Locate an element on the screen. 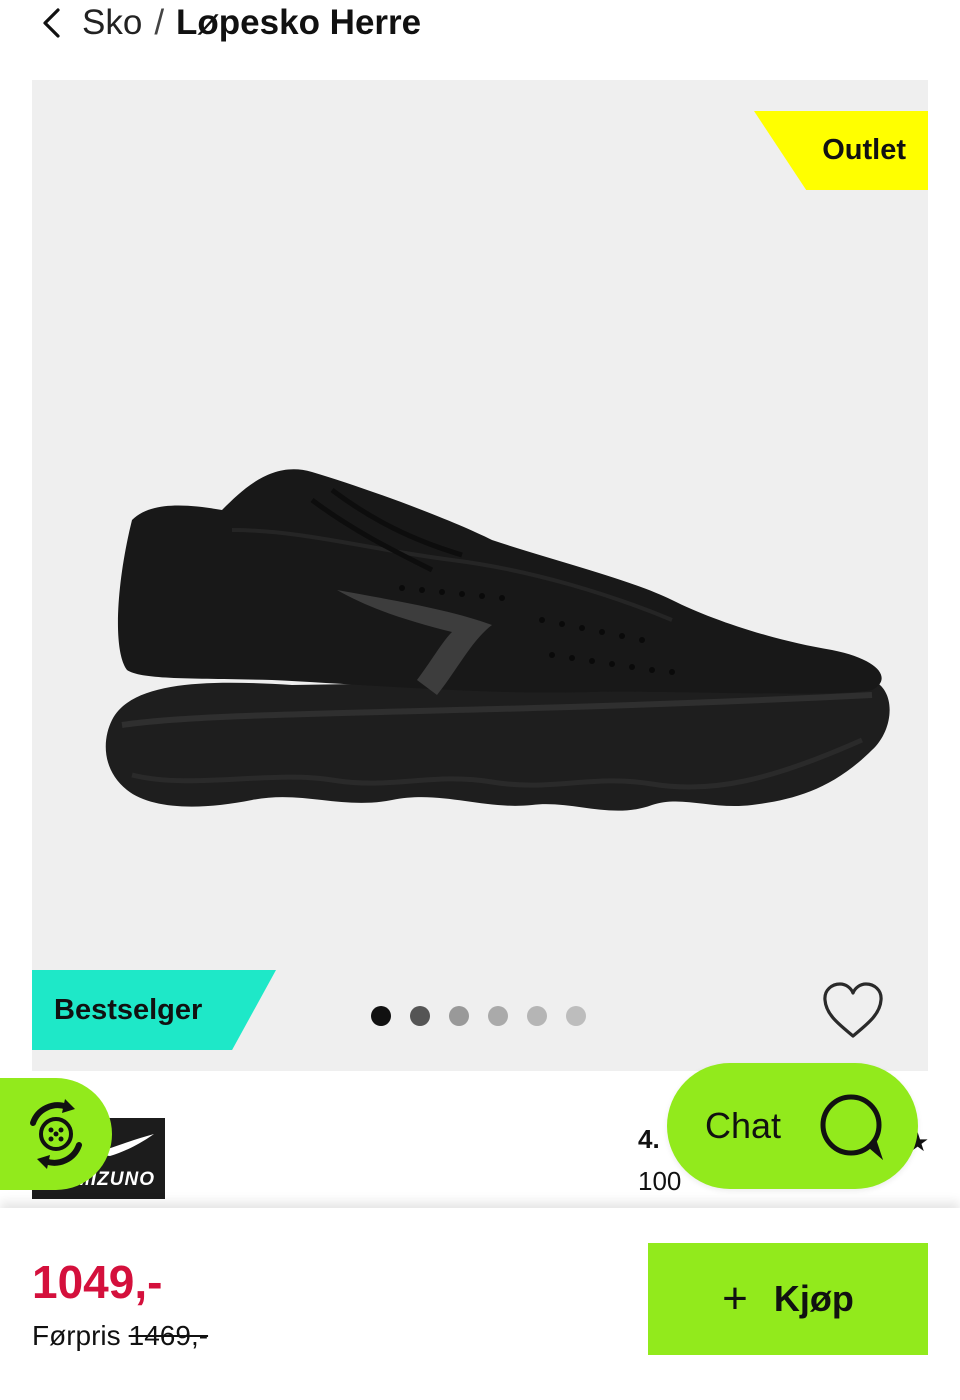 The height and width of the screenshot is (1400, 960). chat-label: Chat is located at coordinates (743, 1125).